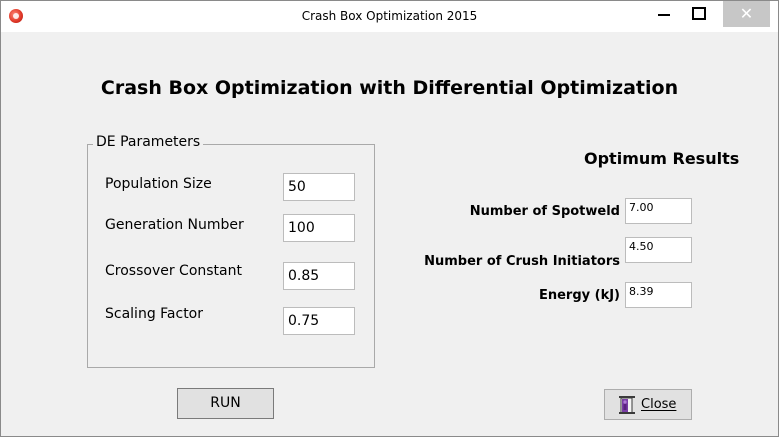 Image resolution: width=779 pixels, height=437 pixels. What do you see at coordinates (659, 404) in the screenshot?
I see `close-button-label: Close` at bounding box center [659, 404].